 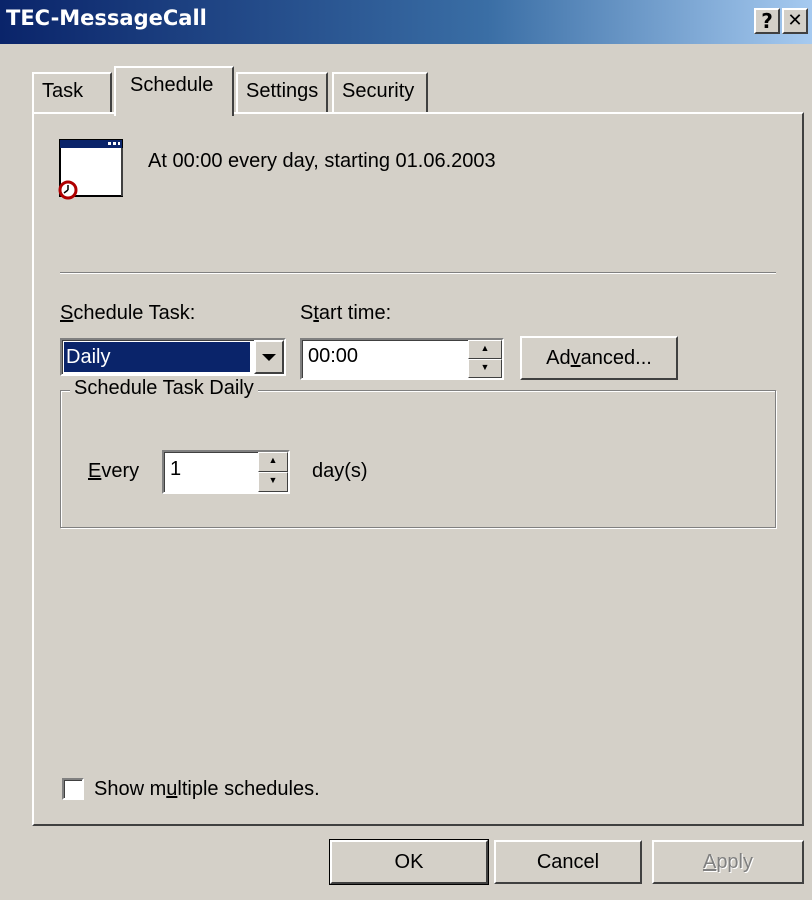 I want to click on every-days-value: 1, so click(x=176, y=469).